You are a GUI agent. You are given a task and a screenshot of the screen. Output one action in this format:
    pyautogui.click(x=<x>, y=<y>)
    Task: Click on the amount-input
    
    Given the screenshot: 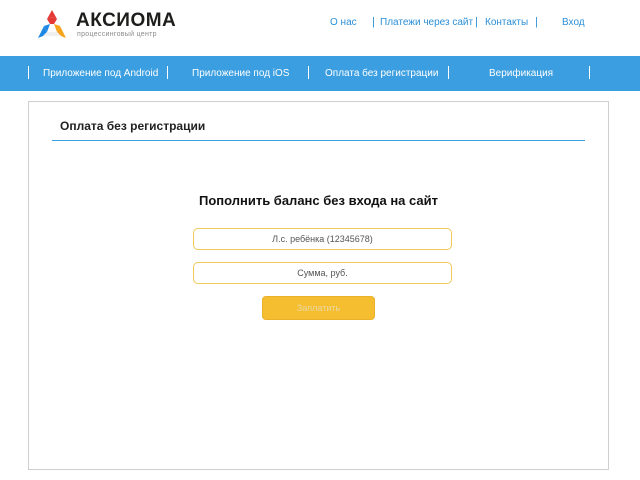 What is the action you would take?
    pyautogui.click(x=322, y=273)
    